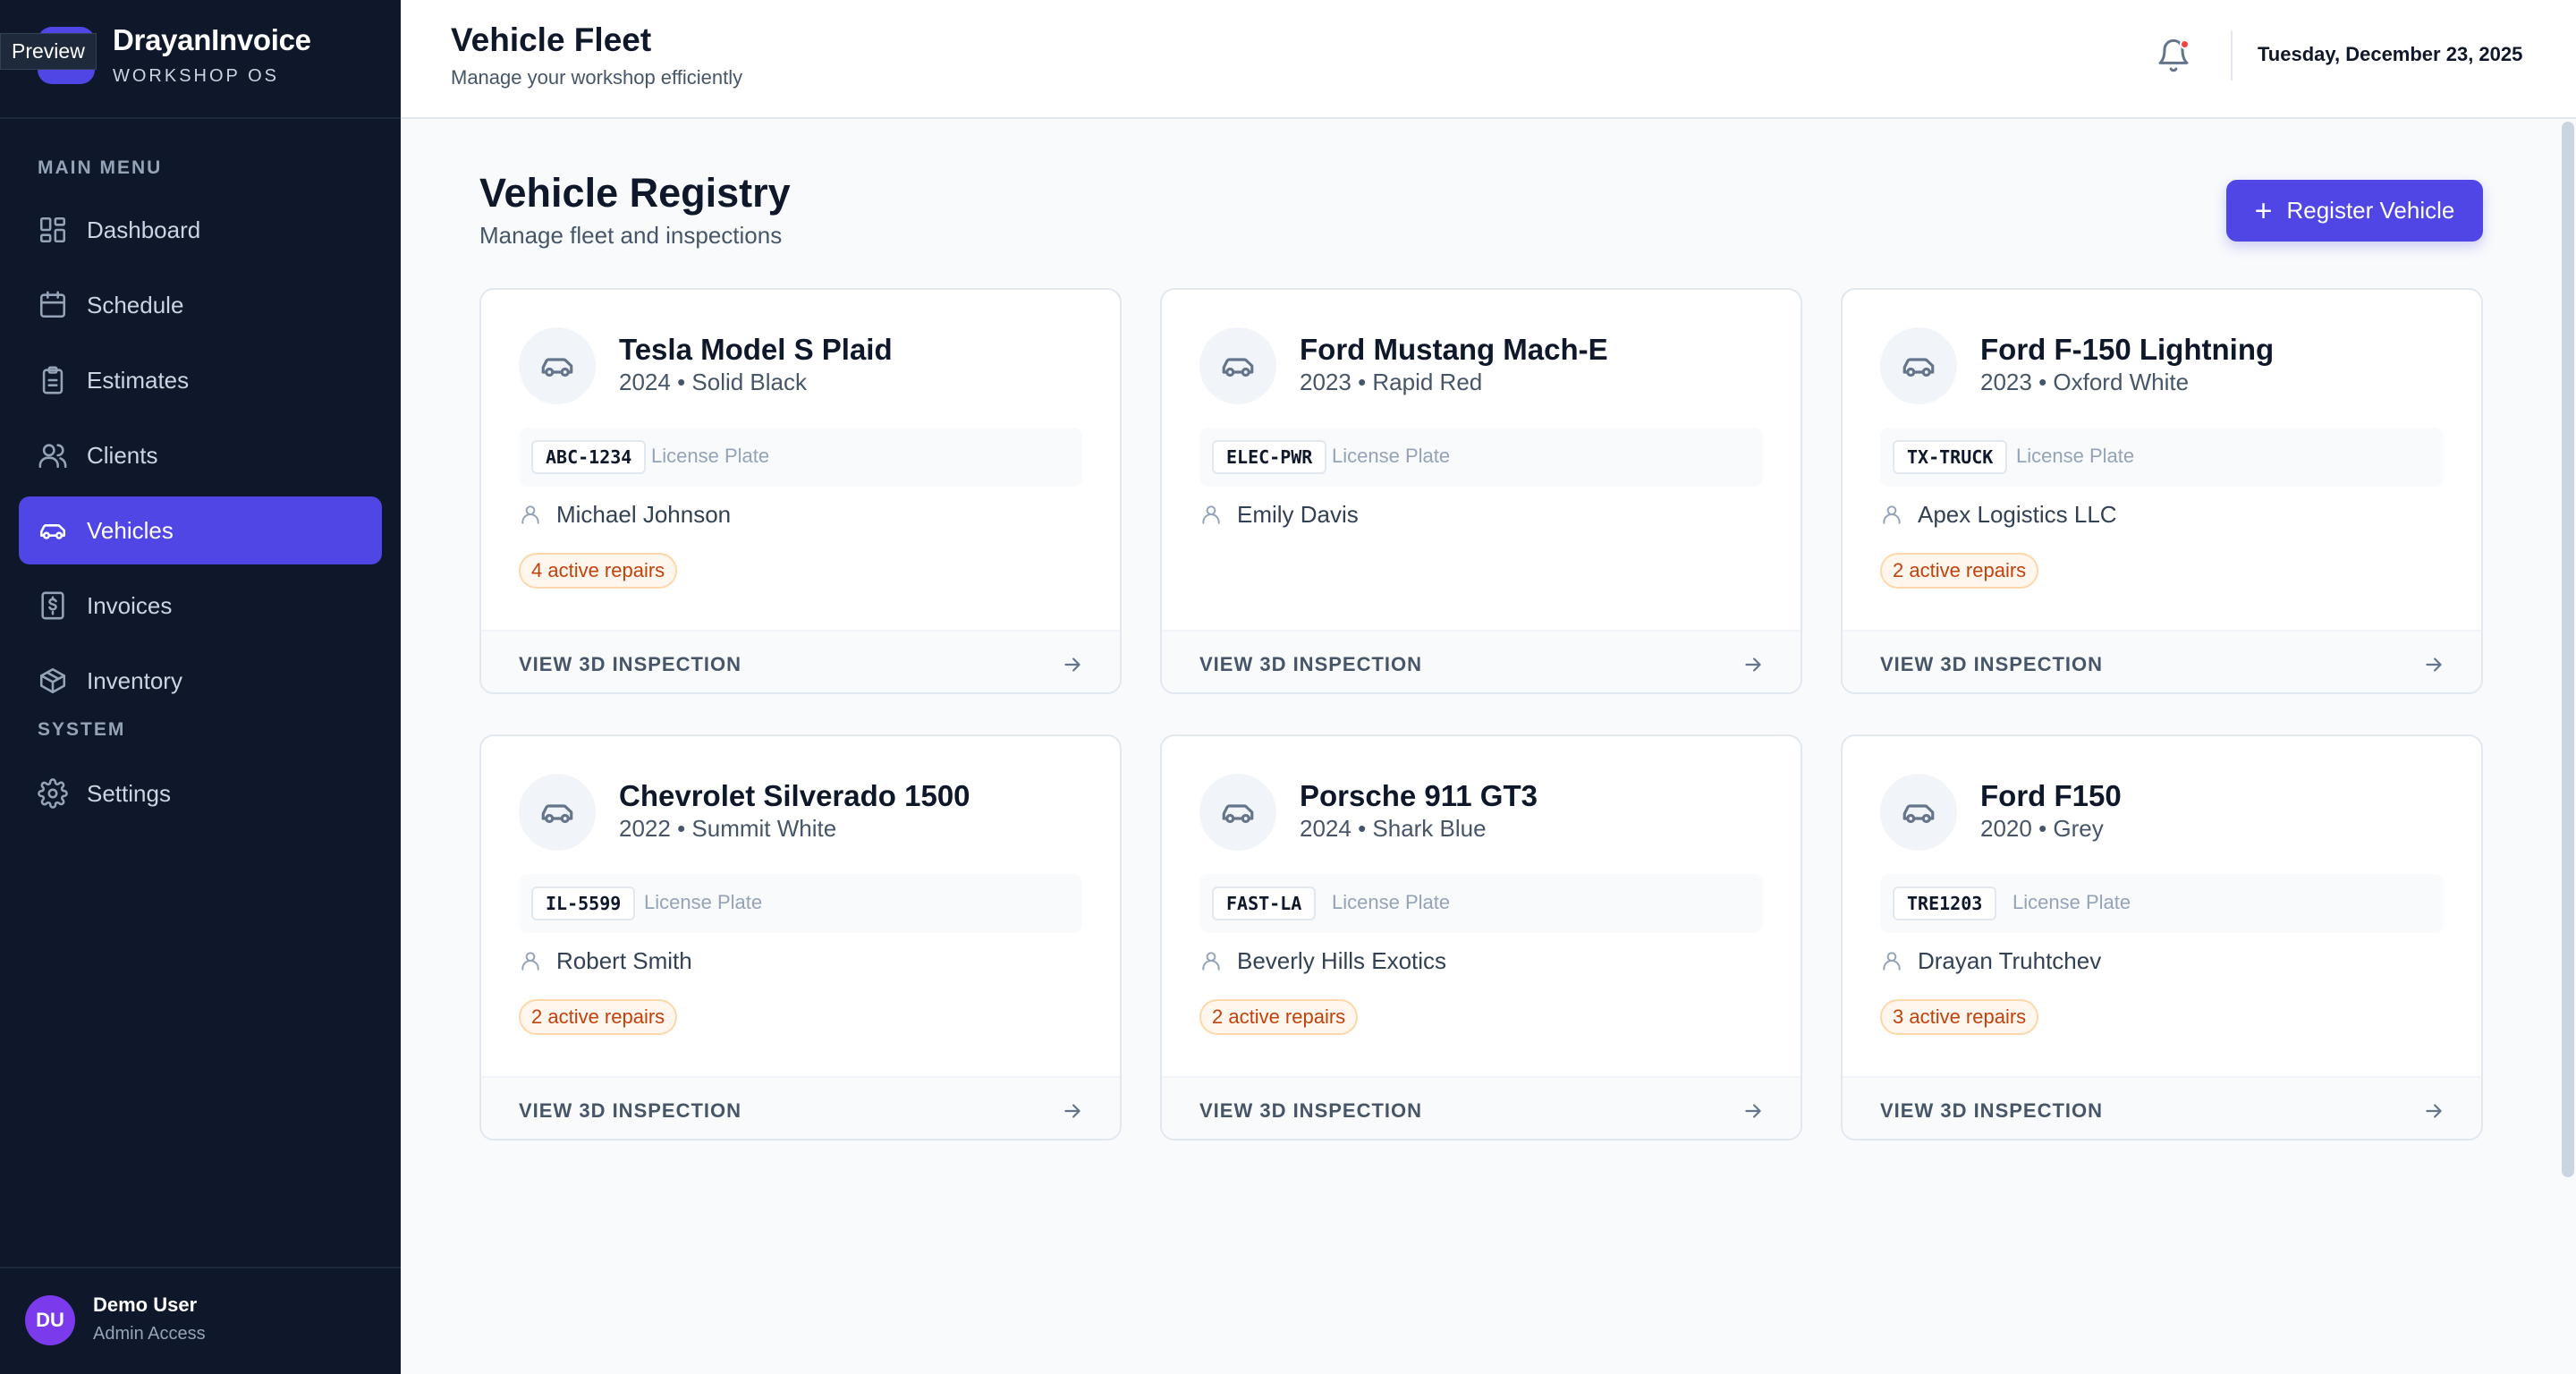 This screenshot has height=1374, width=2576. What do you see at coordinates (53, 605) in the screenshot?
I see `invoice-dollar-icon` at bounding box center [53, 605].